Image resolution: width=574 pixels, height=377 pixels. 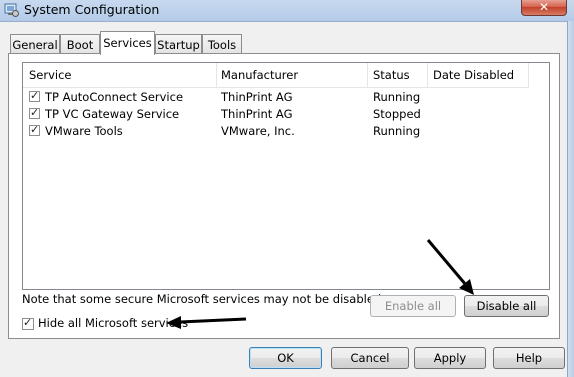 I want to click on tab-general: General, so click(x=35, y=43).